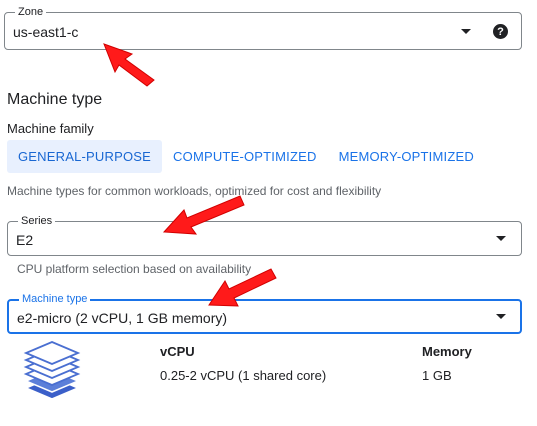 The height and width of the screenshot is (426, 537). What do you see at coordinates (31, 12) in the screenshot?
I see `zone-label: Zone` at bounding box center [31, 12].